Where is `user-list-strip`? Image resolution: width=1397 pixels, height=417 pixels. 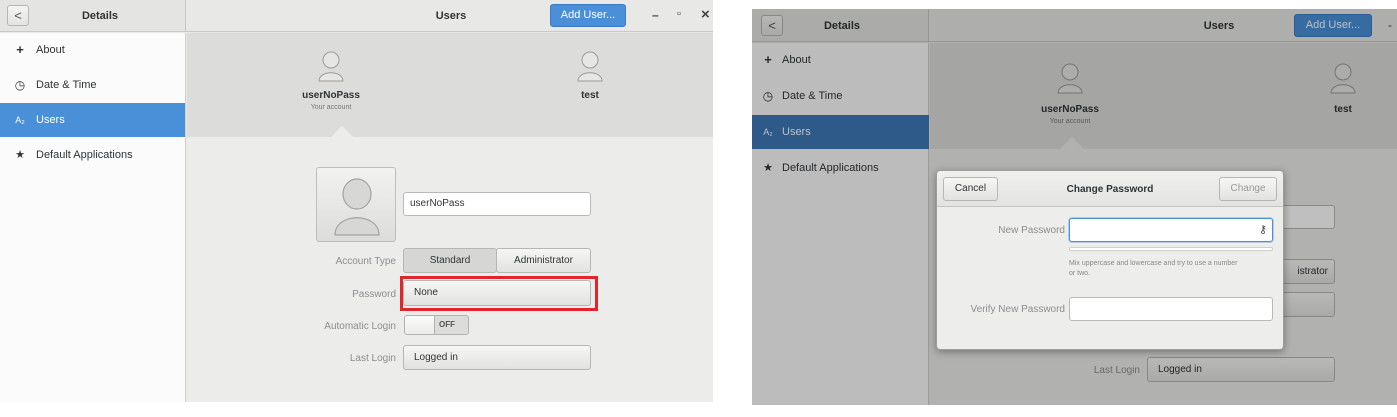
user-list-strip is located at coordinates (450, 85).